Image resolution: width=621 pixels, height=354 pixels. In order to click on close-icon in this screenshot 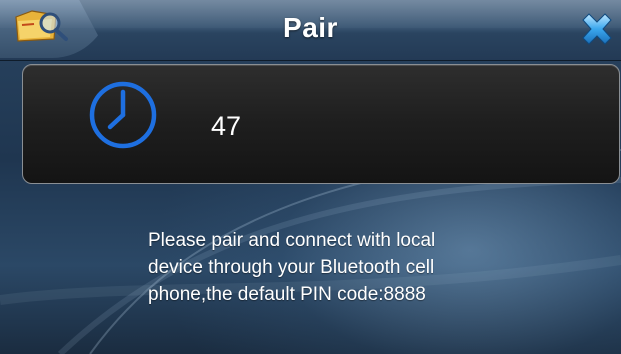, I will do `click(597, 29)`.